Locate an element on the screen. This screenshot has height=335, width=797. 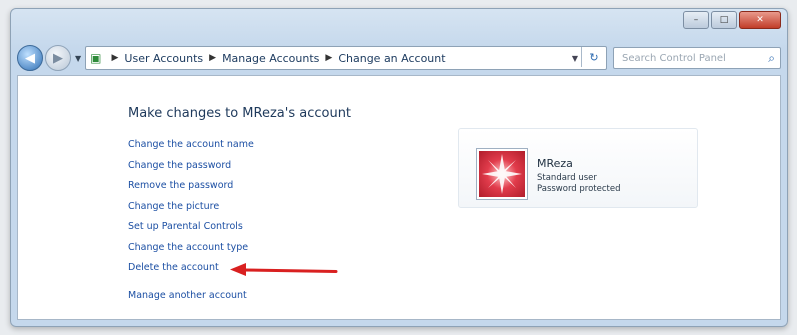
back-arrow-icon: ◀ is located at coordinates (30, 58).